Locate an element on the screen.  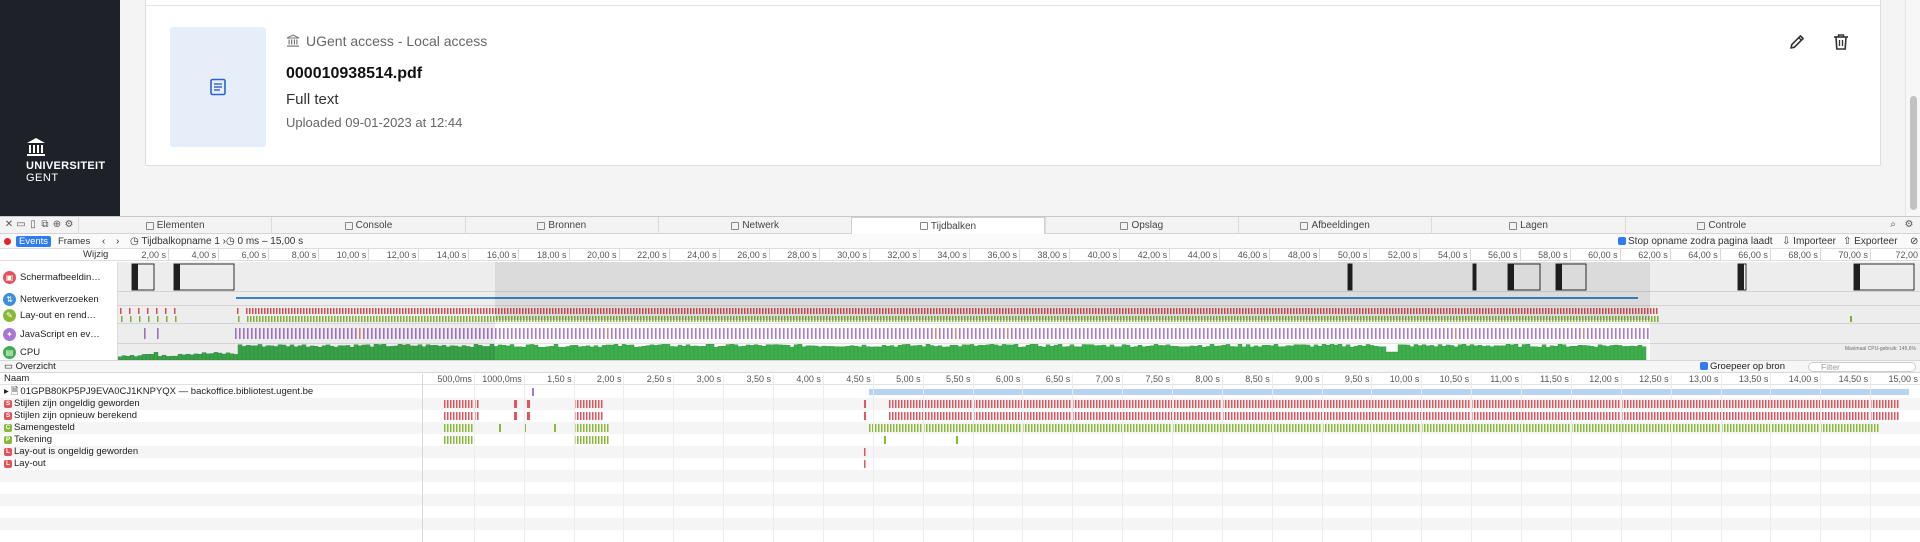
filter-input: Filter is located at coordinates (1862, 367).